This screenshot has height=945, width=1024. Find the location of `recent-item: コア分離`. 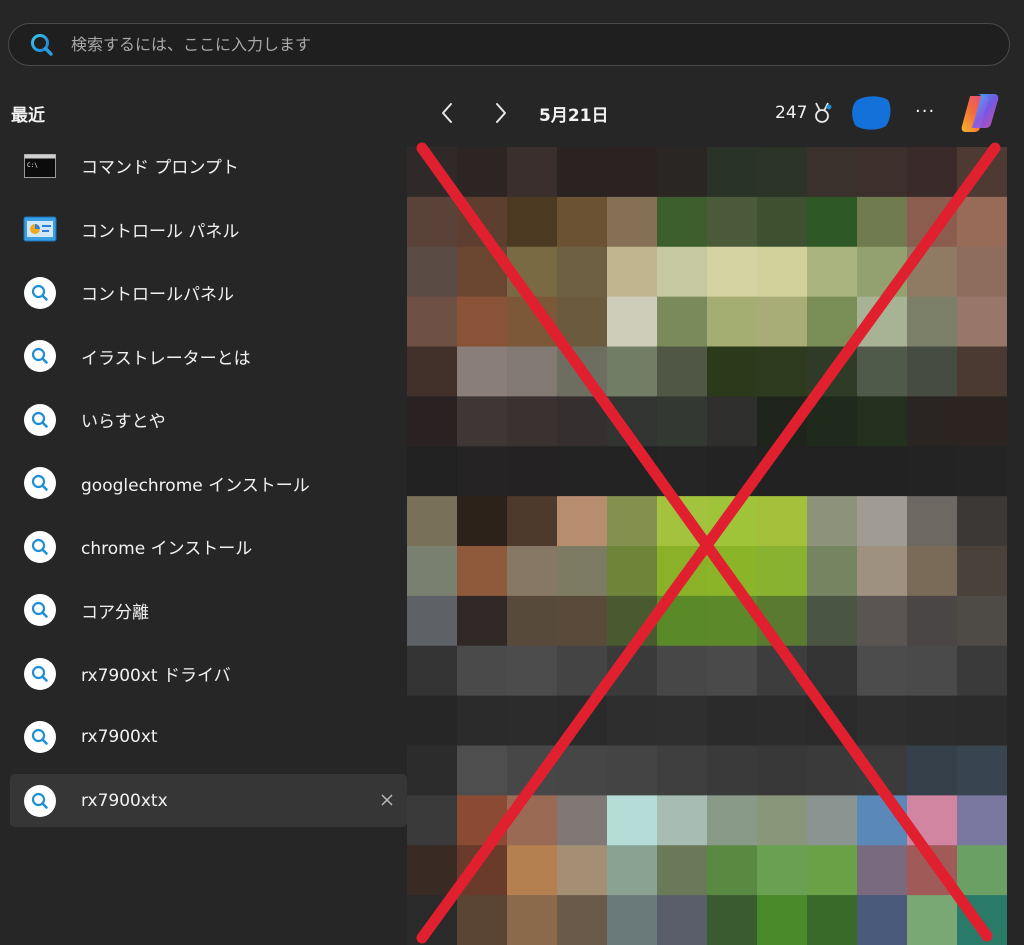

recent-item: コア分離 is located at coordinates (208, 610).